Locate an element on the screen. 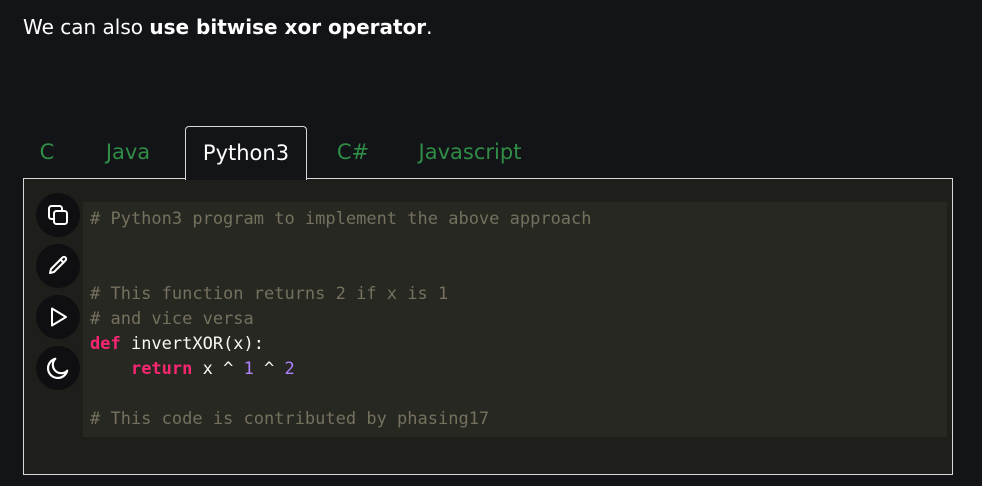 The width and height of the screenshot is (982, 486). tab-csharp: C# is located at coordinates (353, 152).